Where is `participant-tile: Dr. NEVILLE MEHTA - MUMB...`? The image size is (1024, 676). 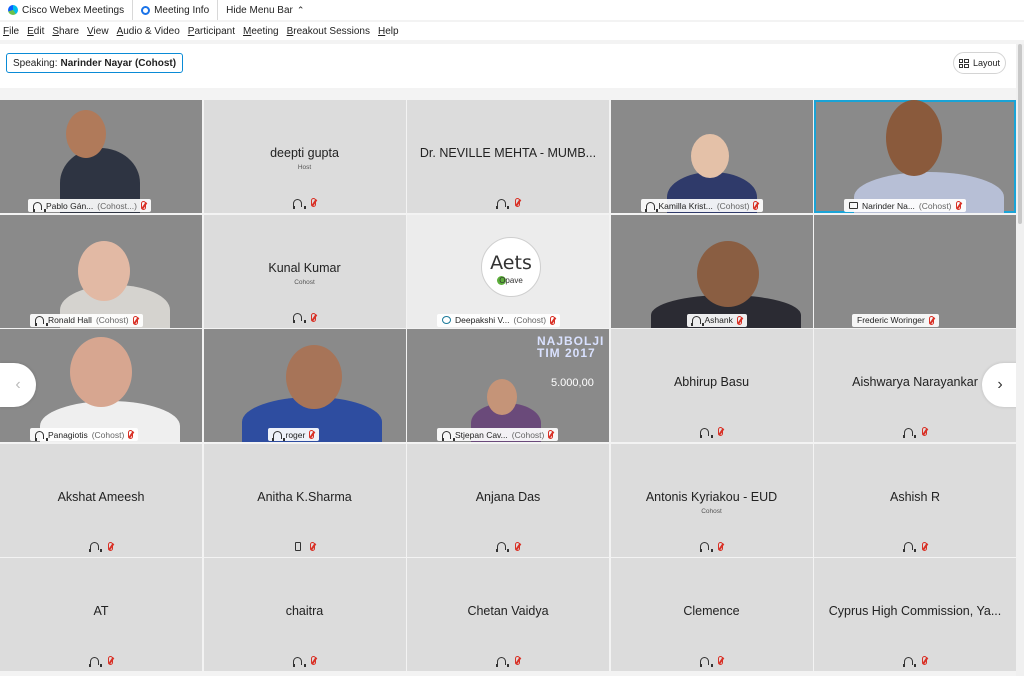 participant-tile: Dr. NEVILLE MEHTA - MUMB... is located at coordinates (508, 156).